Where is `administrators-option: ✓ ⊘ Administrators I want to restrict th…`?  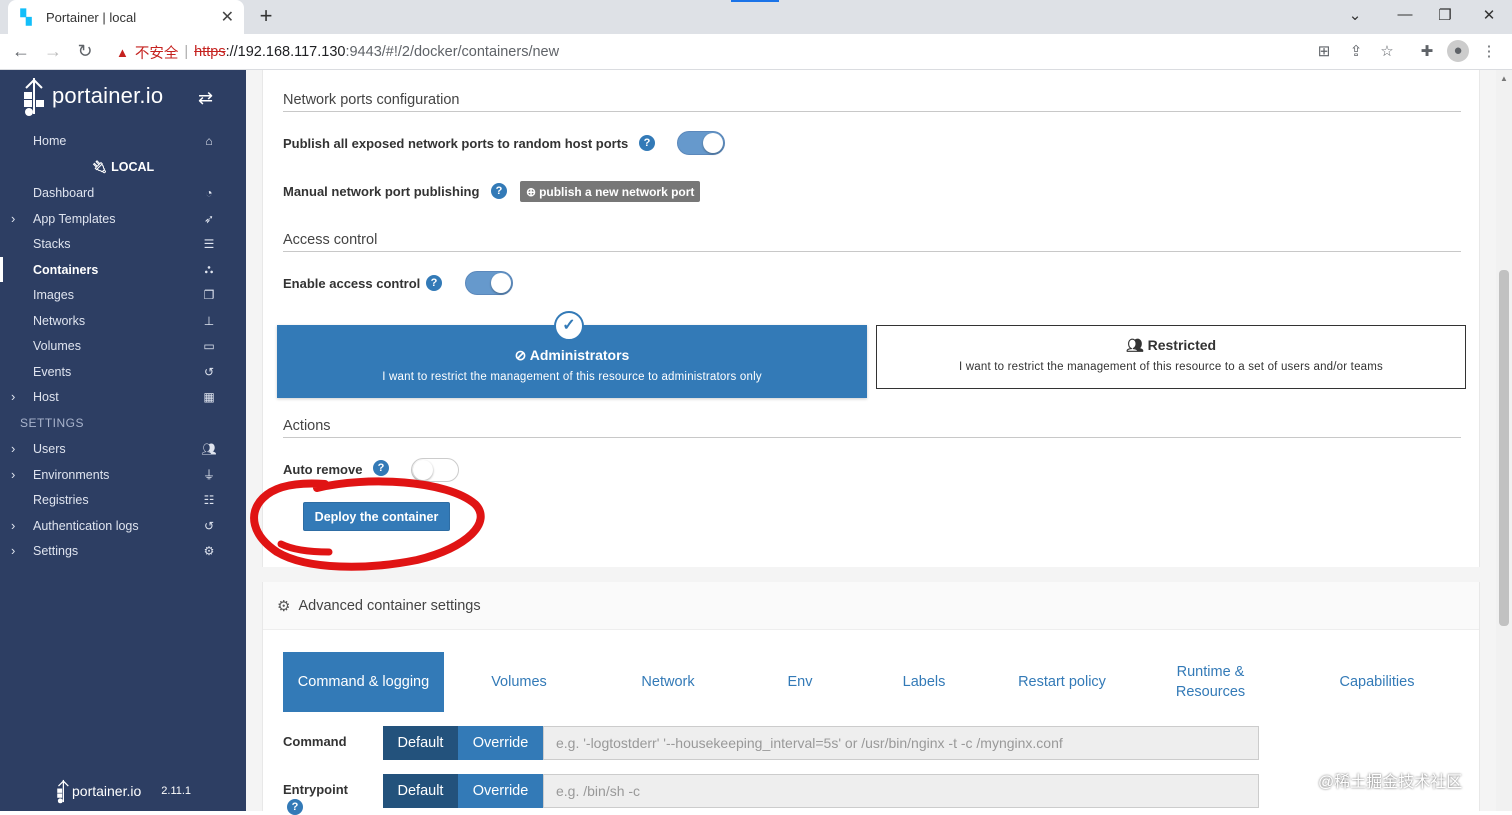 administrators-option: ✓ ⊘ Administrators I want to restrict th… is located at coordinates (572, 354).